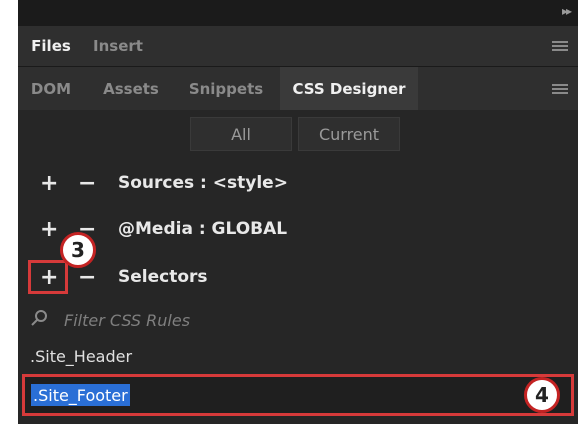  I want to click on new-selector-input: .Site_Footer, so click(80, 395).